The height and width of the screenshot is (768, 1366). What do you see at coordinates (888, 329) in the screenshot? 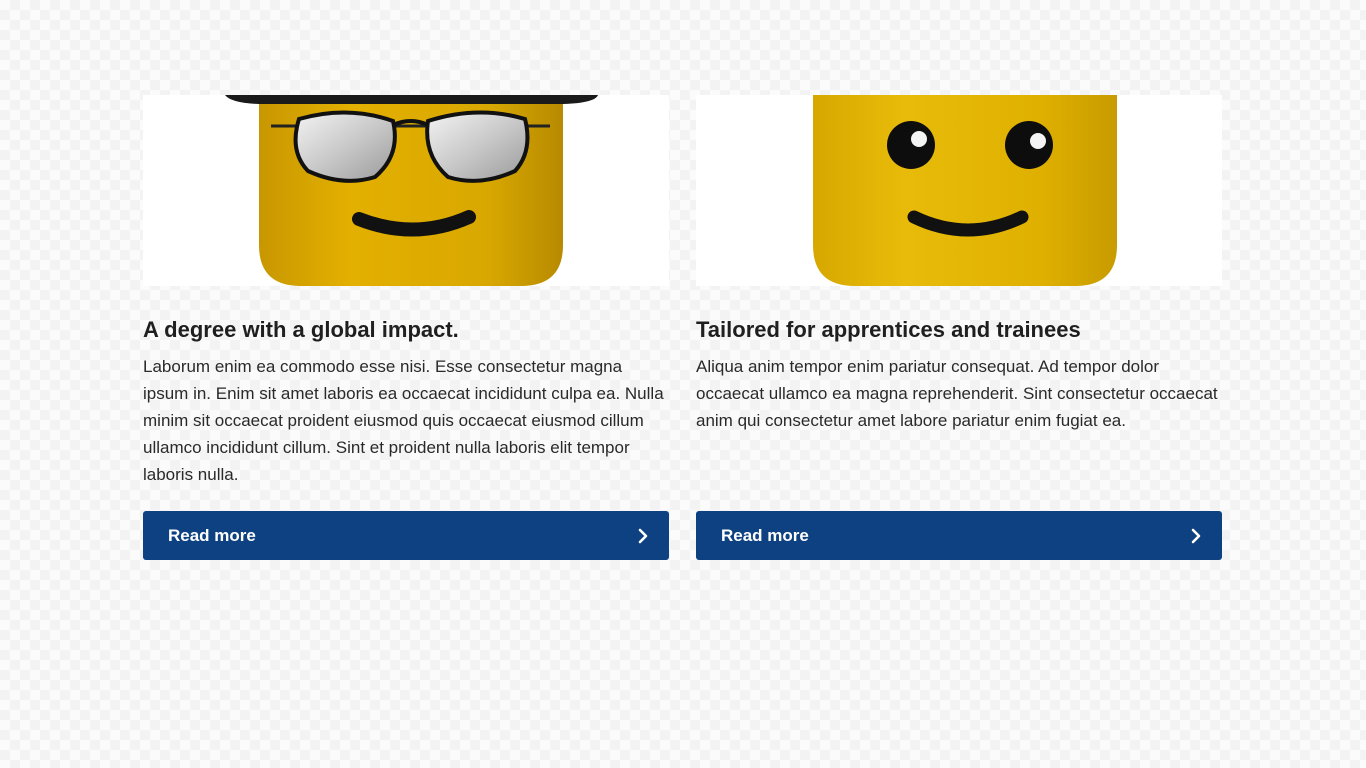
I see `card-title: Tailored for apprentices and trainees` at bounding box center [888, 329].